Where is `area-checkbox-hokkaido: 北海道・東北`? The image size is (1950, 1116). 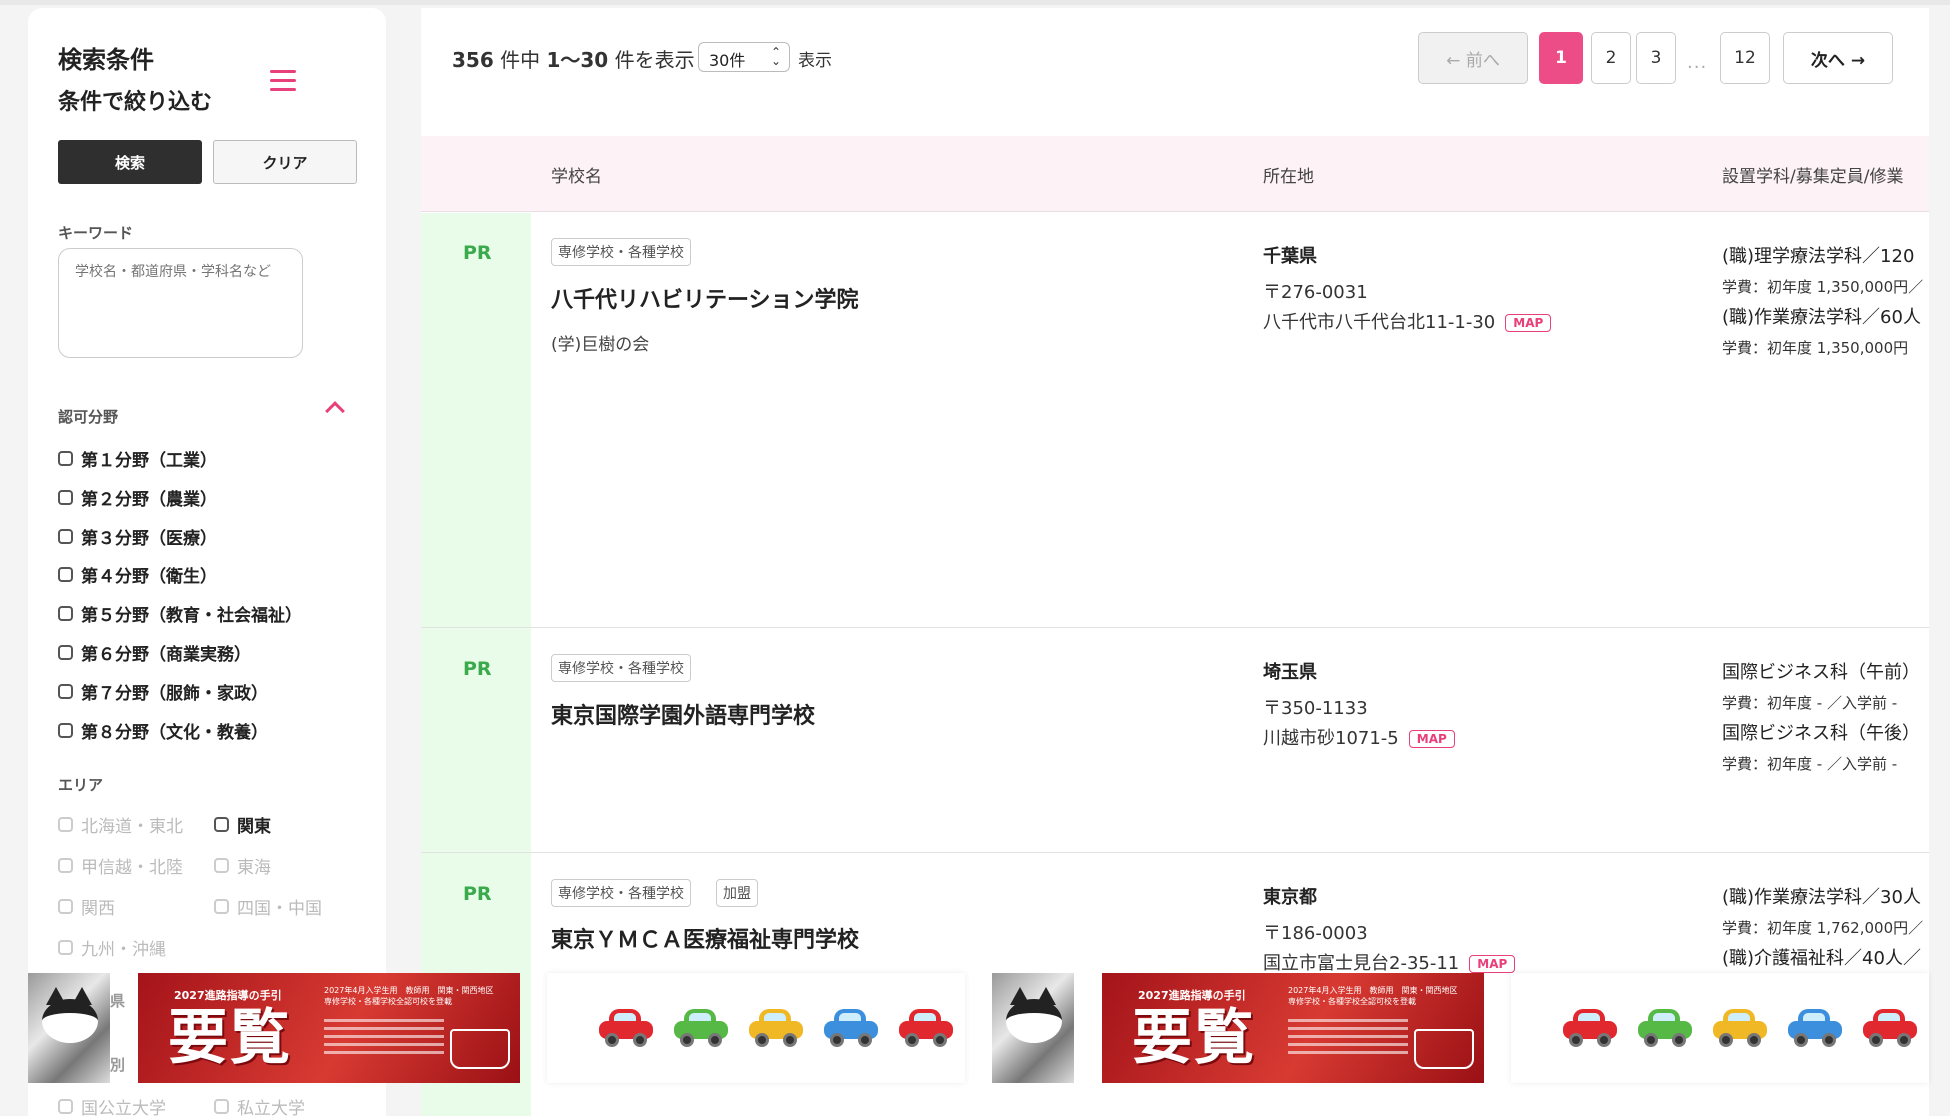
area-checkbox-hokkaido: 北海道・東北 is located at coordinates (120, 824).